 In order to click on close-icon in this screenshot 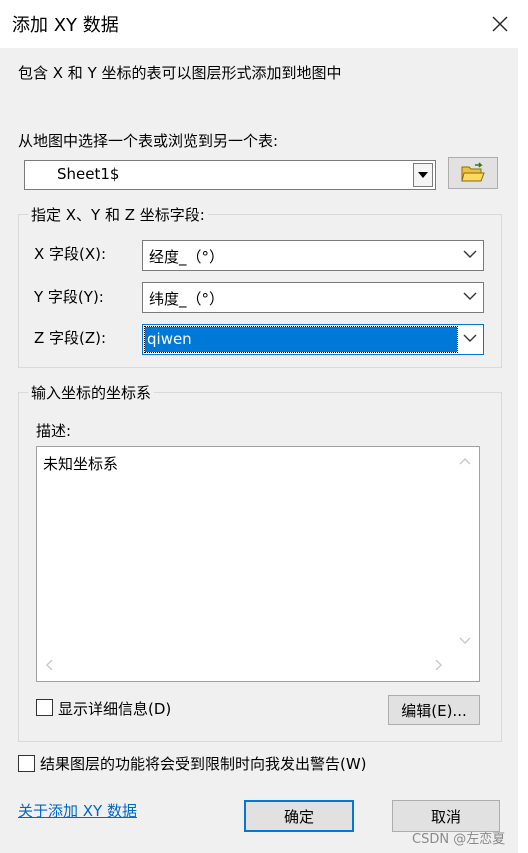, I will do `click(500, 24)`.